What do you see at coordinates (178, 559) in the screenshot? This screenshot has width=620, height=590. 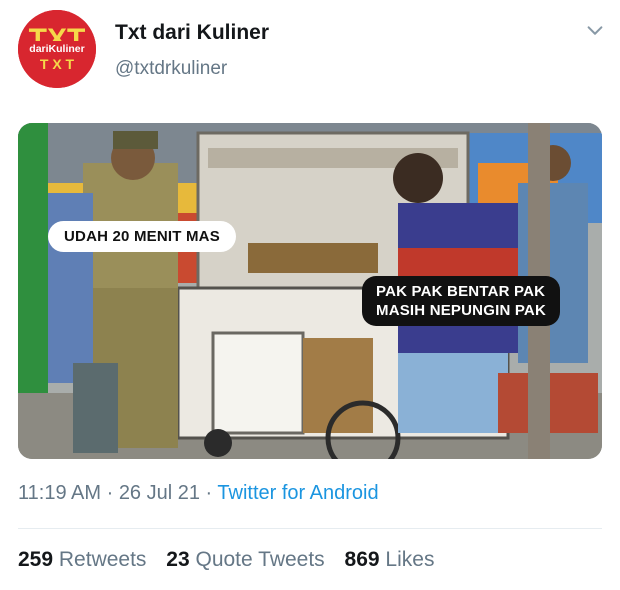 I see `quote-tweets-count: 23` at bounding box center [178, 559].